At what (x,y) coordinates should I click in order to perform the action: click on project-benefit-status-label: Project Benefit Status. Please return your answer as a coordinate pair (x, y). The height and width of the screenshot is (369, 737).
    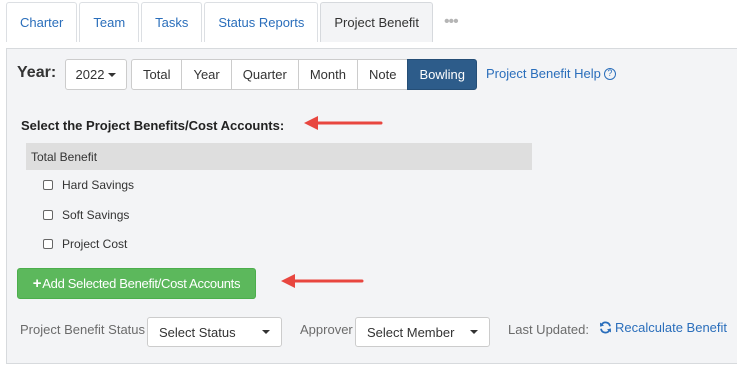
    Looking at the image, I should click on (83, 329).